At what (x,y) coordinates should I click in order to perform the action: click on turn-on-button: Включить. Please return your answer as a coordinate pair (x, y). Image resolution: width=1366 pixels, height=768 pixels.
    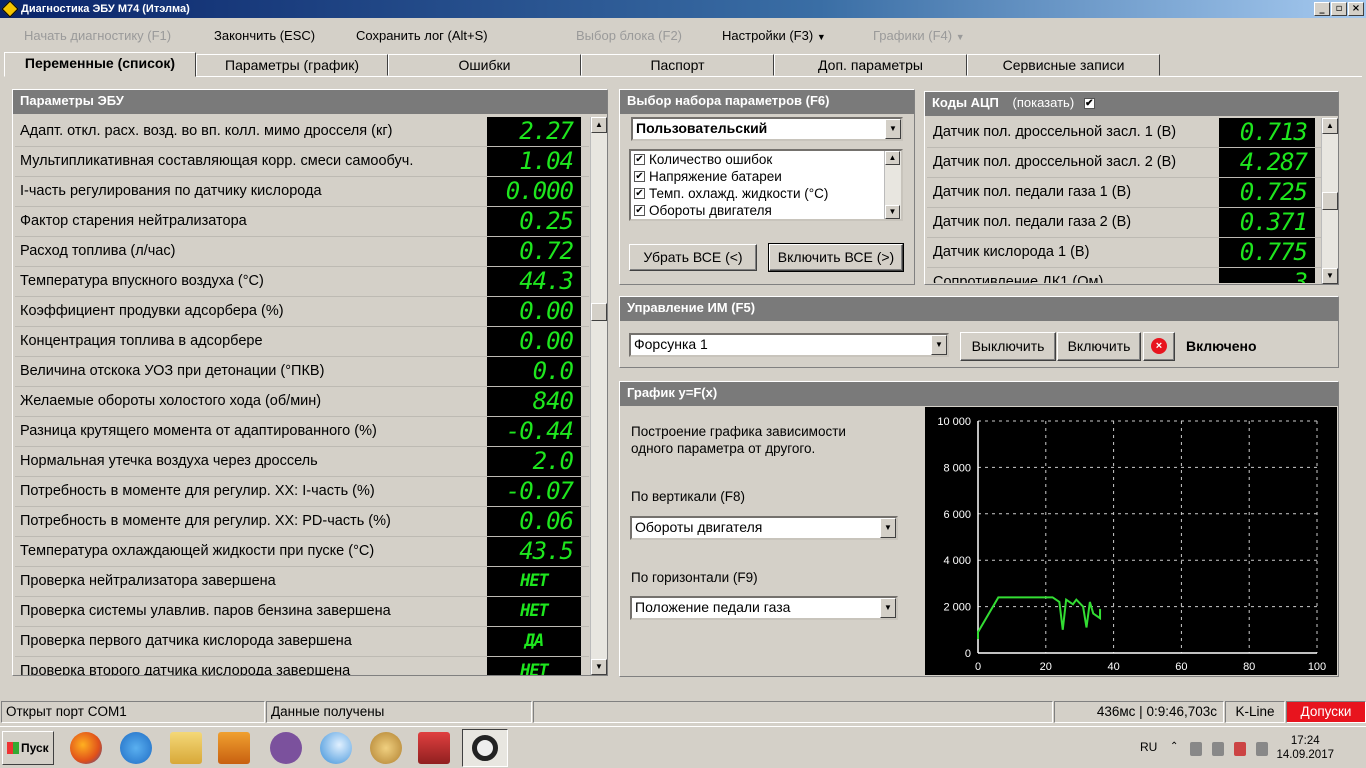
    Looking at the image, I should click on (1099, 346).